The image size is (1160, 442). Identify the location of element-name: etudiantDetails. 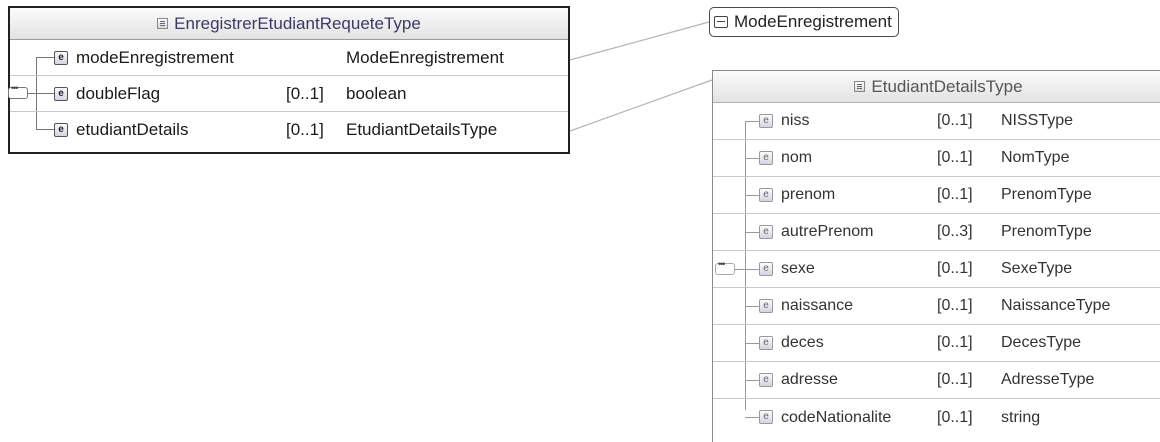
(132, 129).